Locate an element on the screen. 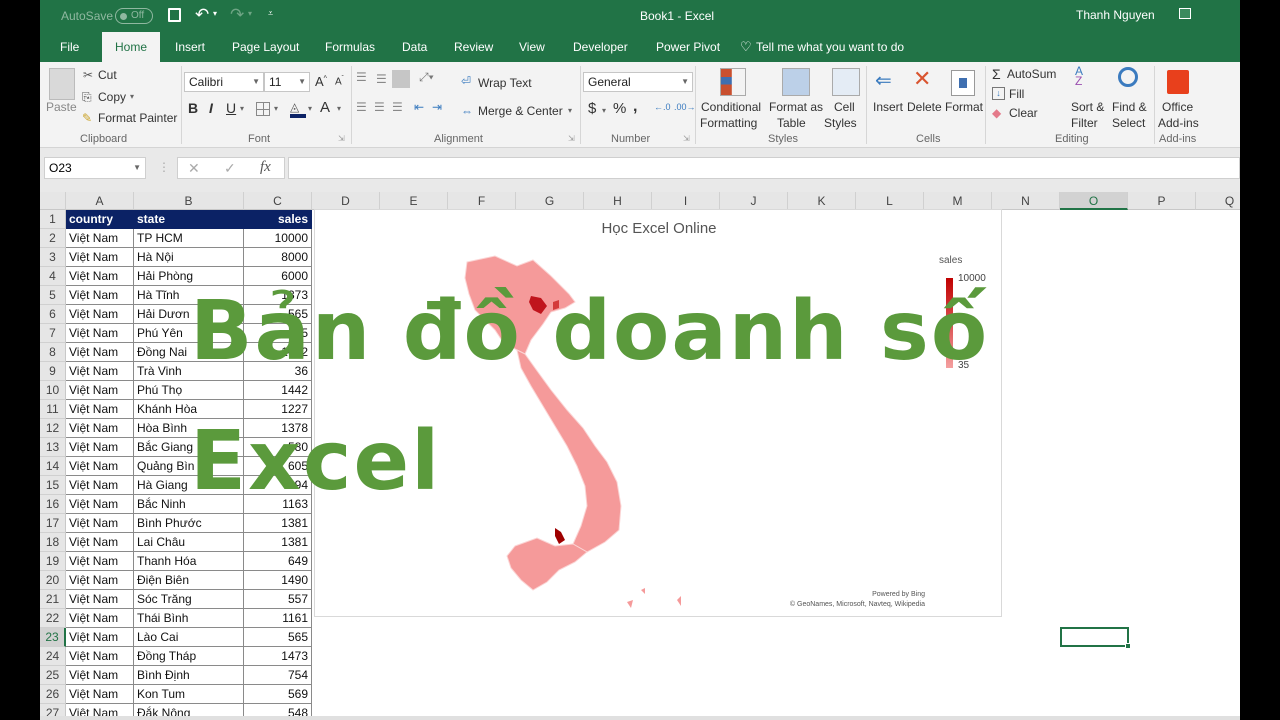 This screenshot has width=1280, height=720. row-header-25: 25 is located at coordinates (53, 675).